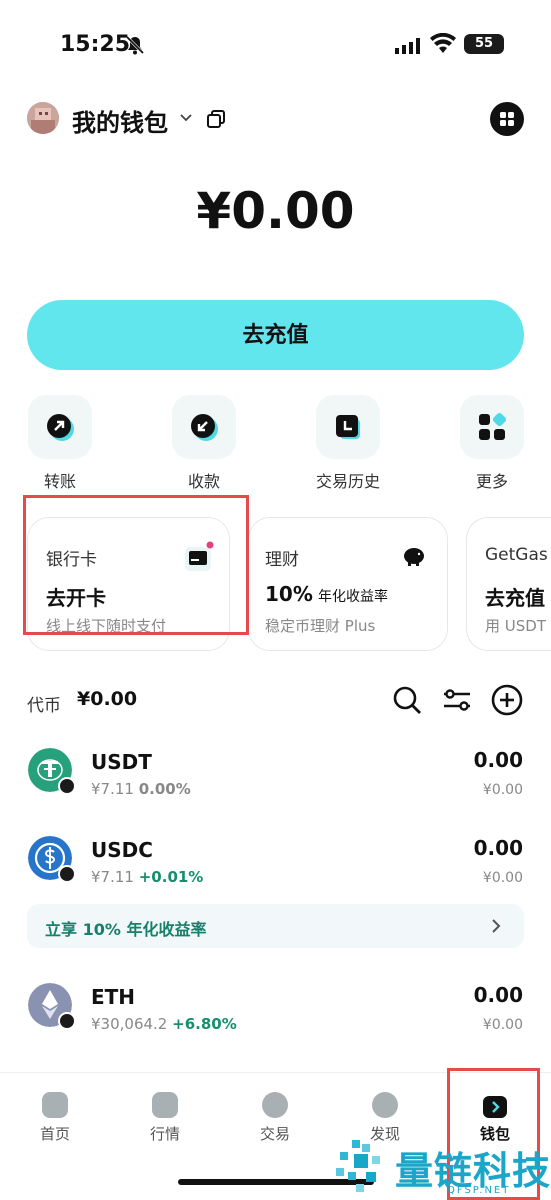 Image resolution: width=551 pixels, height=1200 pixels. Describe the element at coordinates (320, 626) in the screenshot. I see `card-sub: 稳定币理财 Plus` at that location.